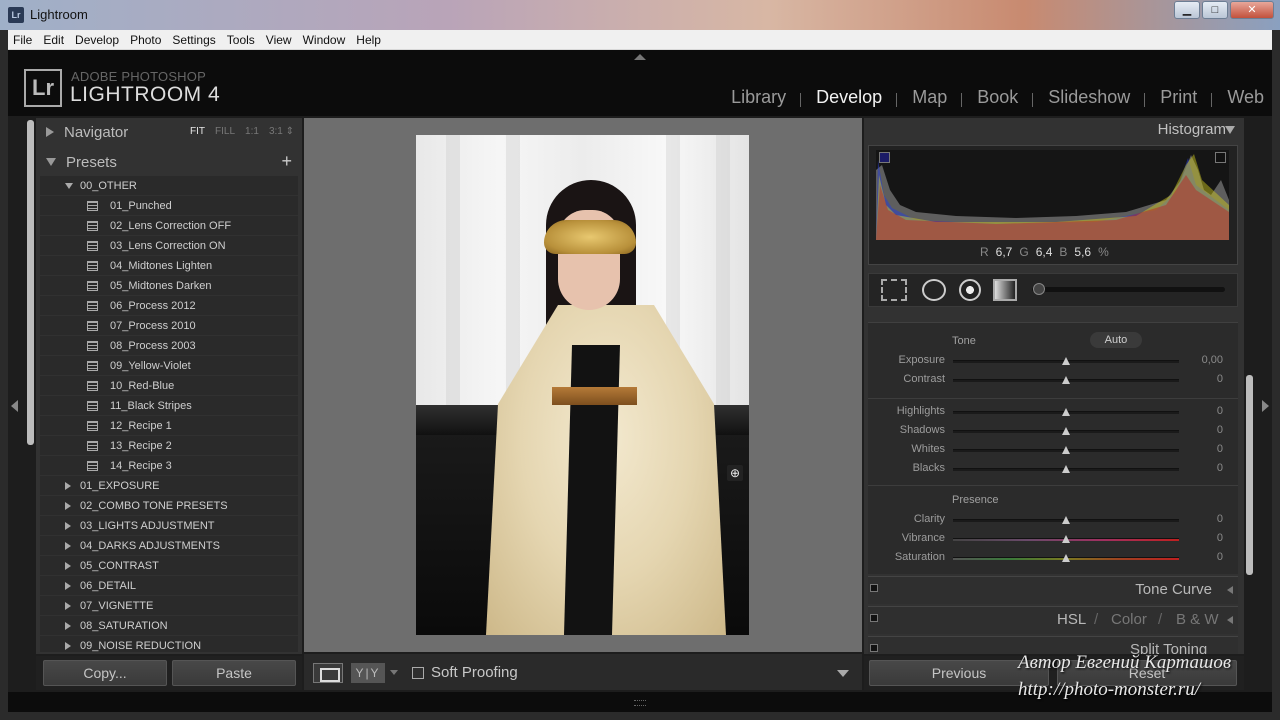 The width and height of the screenshot is (1280, 720). I want to click on right-panel-scrollbar, so click(1249, 475).